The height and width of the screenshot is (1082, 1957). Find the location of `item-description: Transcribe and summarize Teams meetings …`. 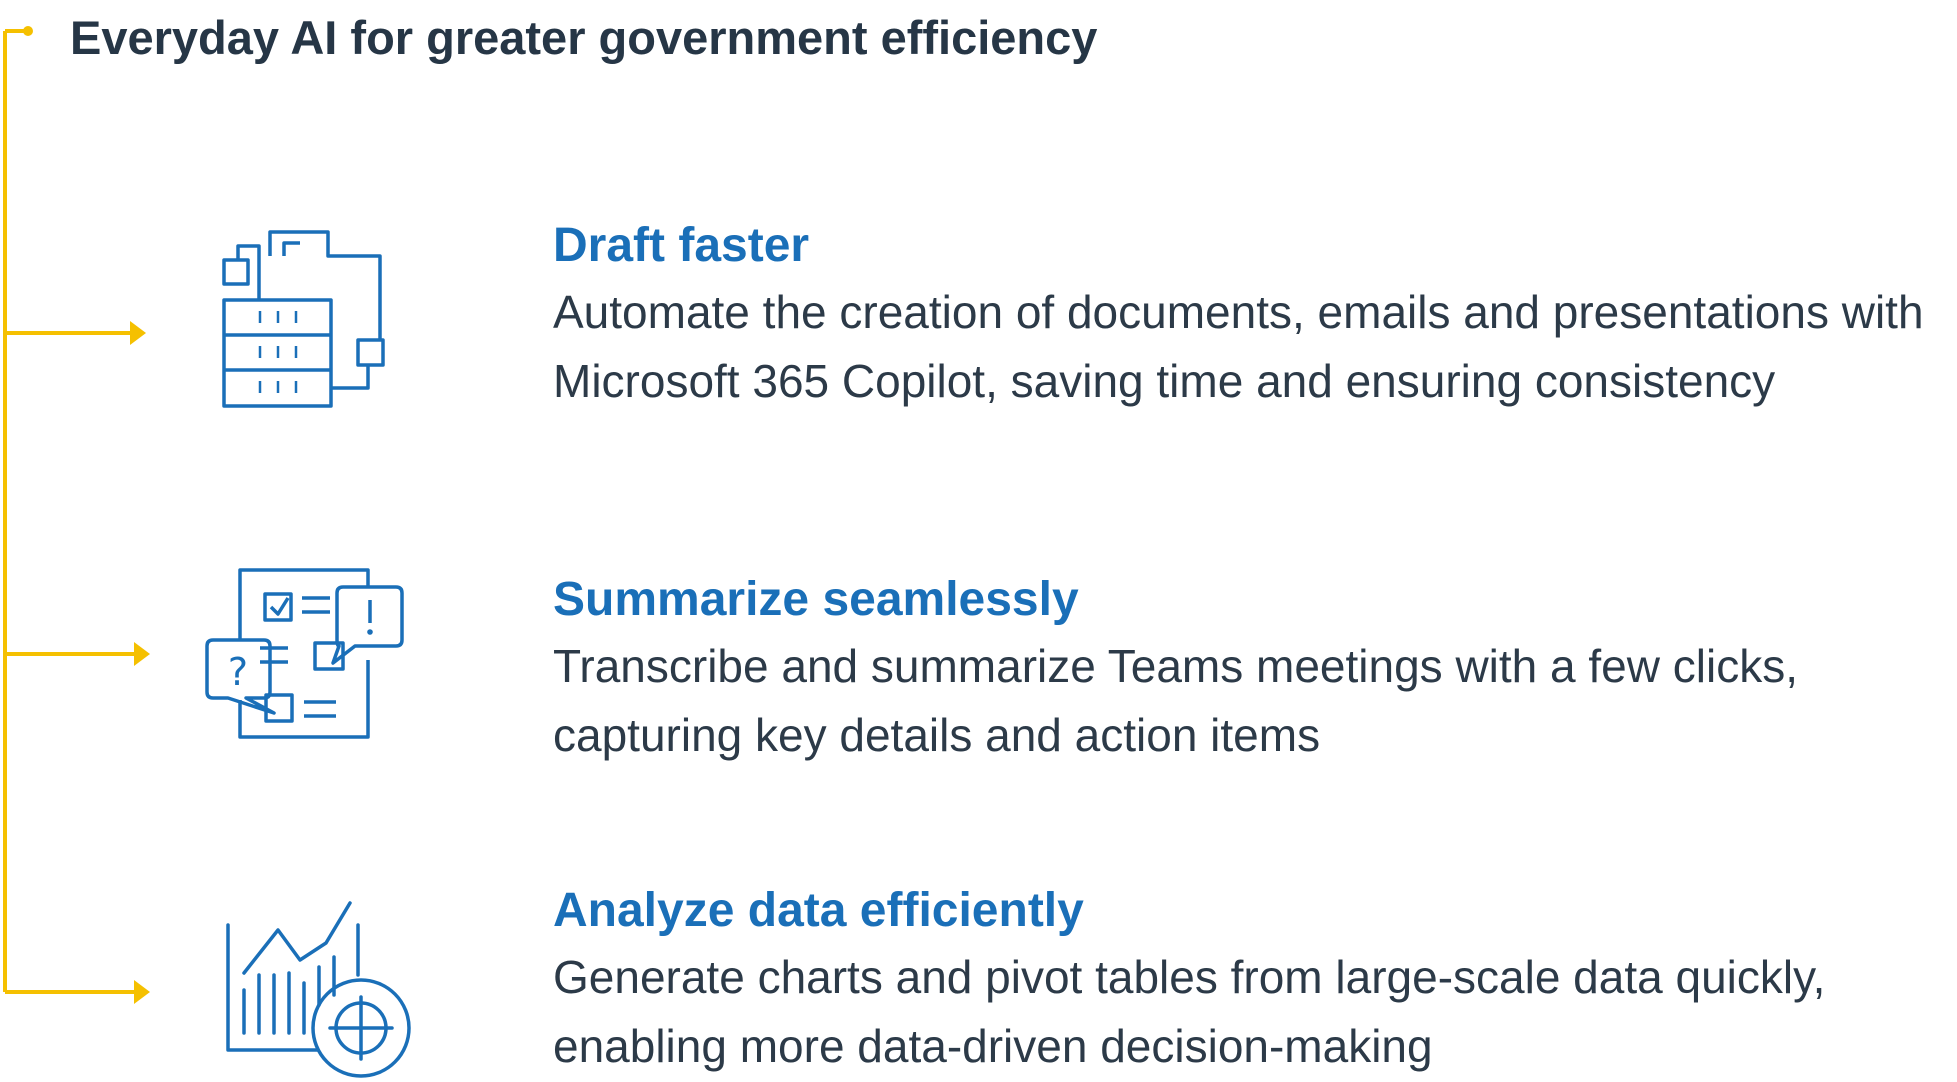

item-description: Transcribe and summarize Teams meetings … is located at coordinates (1175, 700).